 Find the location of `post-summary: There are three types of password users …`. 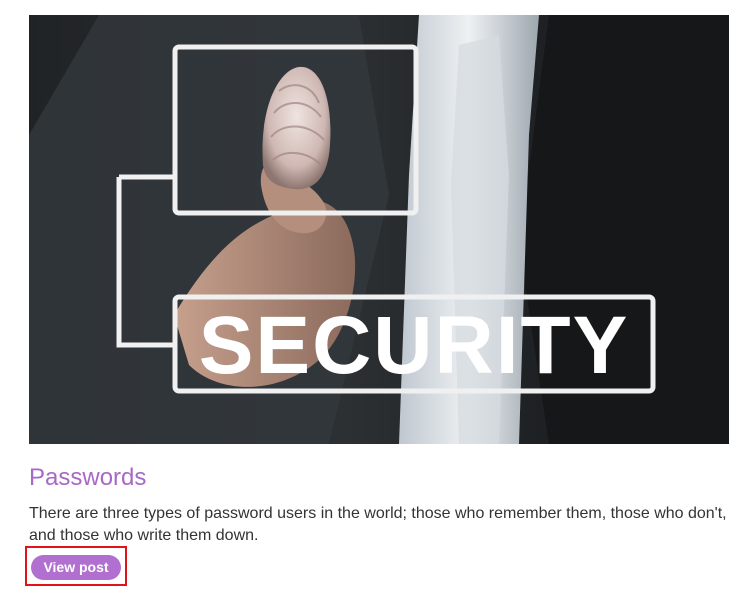

post-summary: There are three types of password users … is located at coordinates (378, 524).